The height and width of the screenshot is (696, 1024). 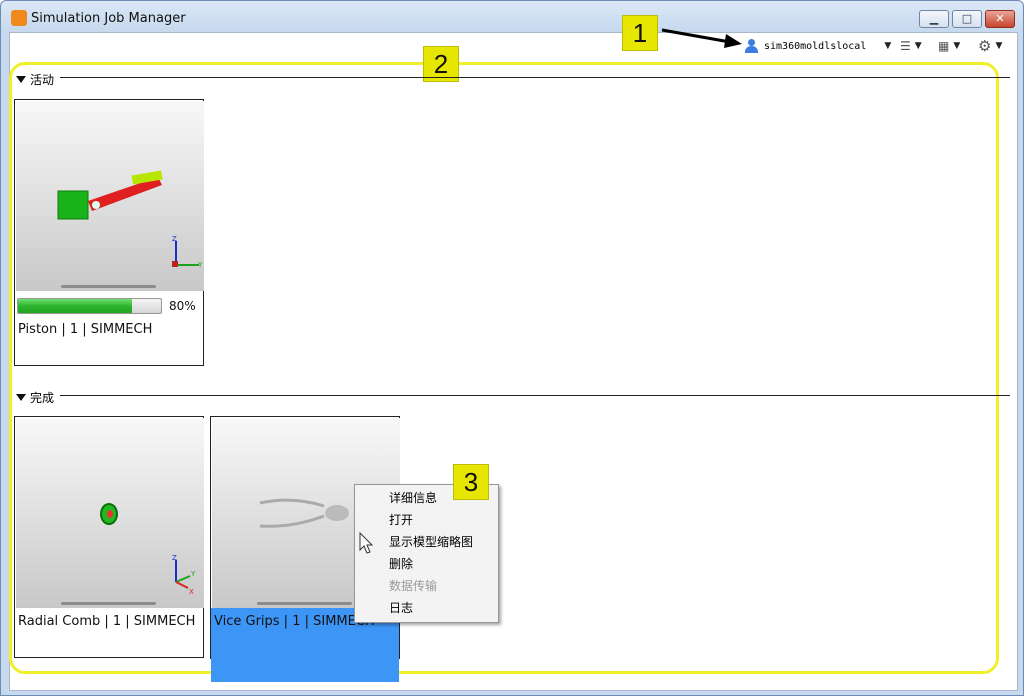 What do you see at coordinates (431, 541) in the screenshot?
I see `menu-item-show-thumbnail: 显示模型缩略图` at bounding box center [431, 541].